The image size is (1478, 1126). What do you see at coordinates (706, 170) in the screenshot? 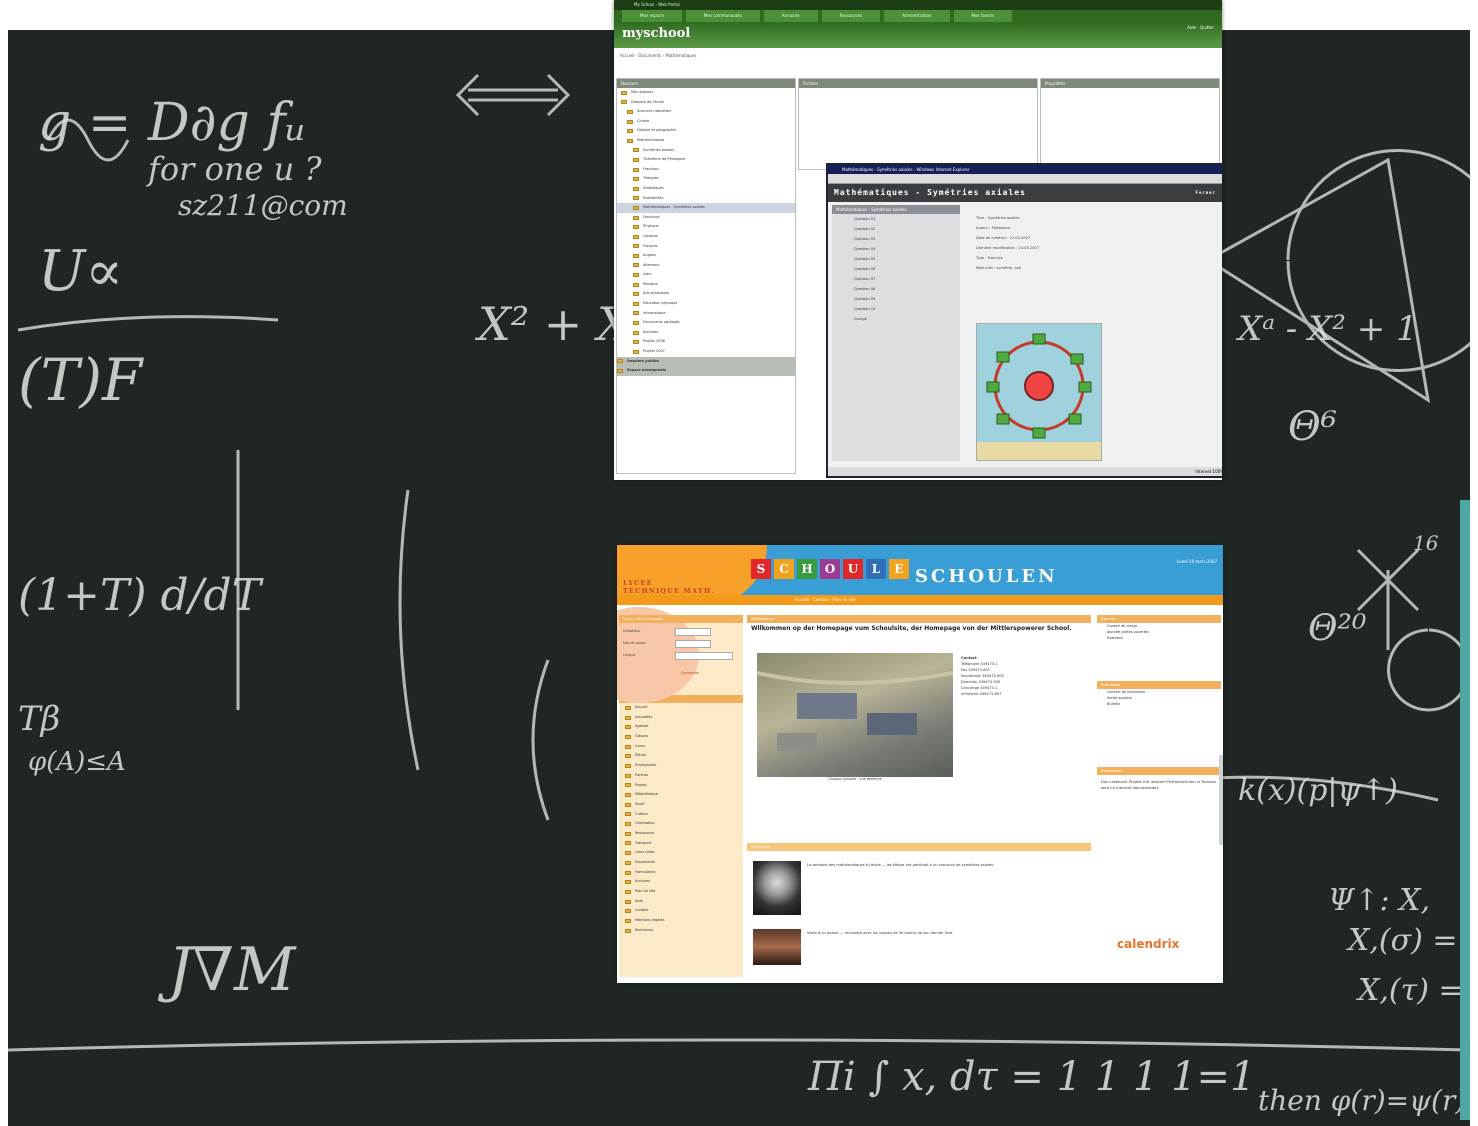
I see `tree-item: Fractions` at bounding box center [706, 170].